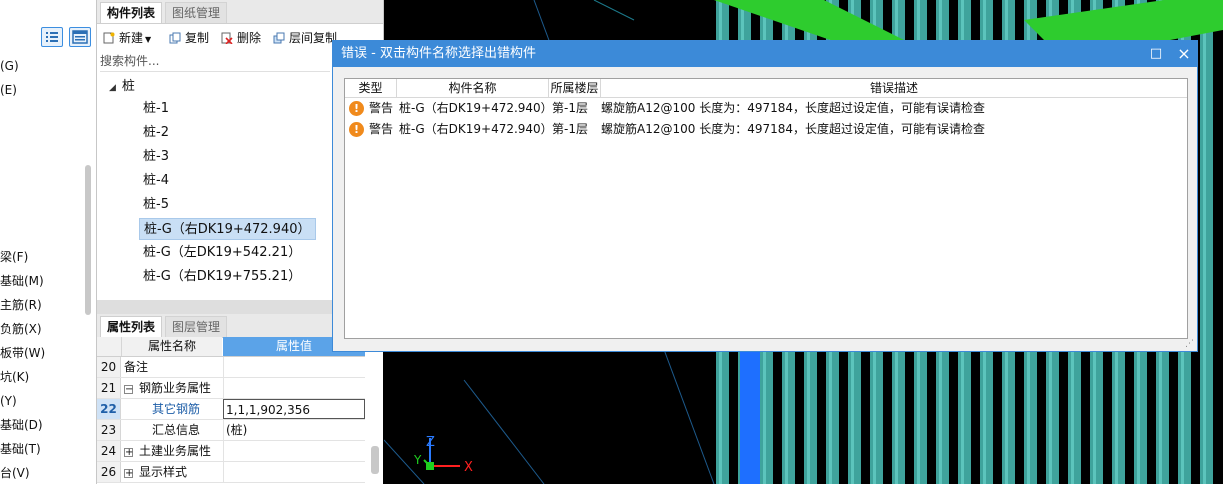 This screenshot has height=484, width=1223. I want to click on grid-line, so click(504, 431).